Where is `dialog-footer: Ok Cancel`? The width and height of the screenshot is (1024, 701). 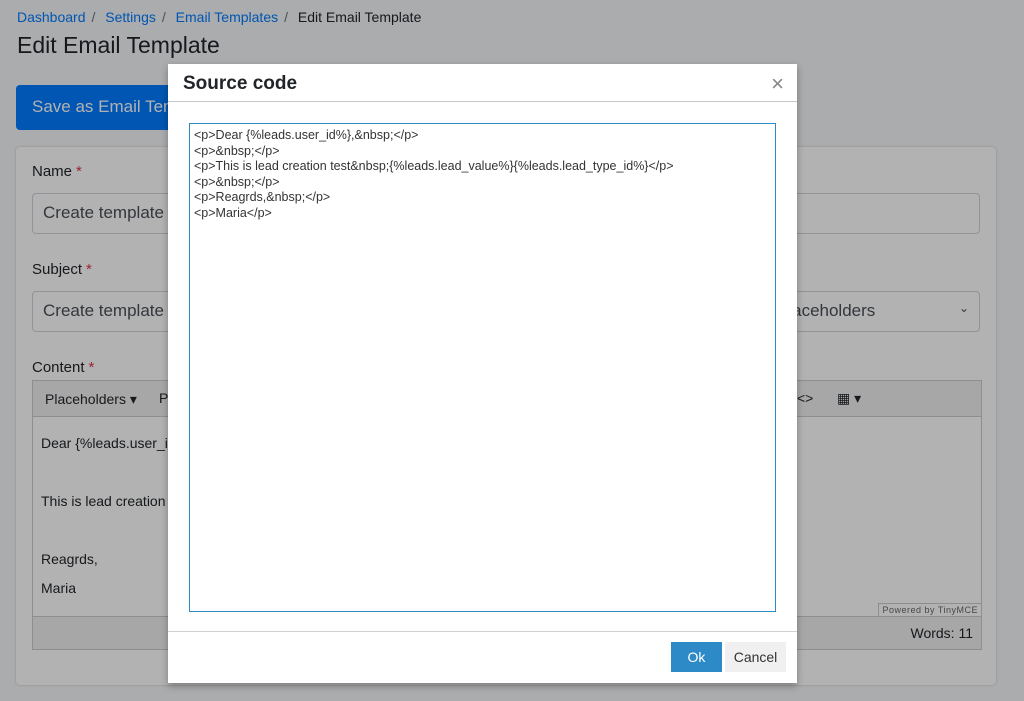 dialog-footer: Ok Cancel is located at coordinates (482, 657).